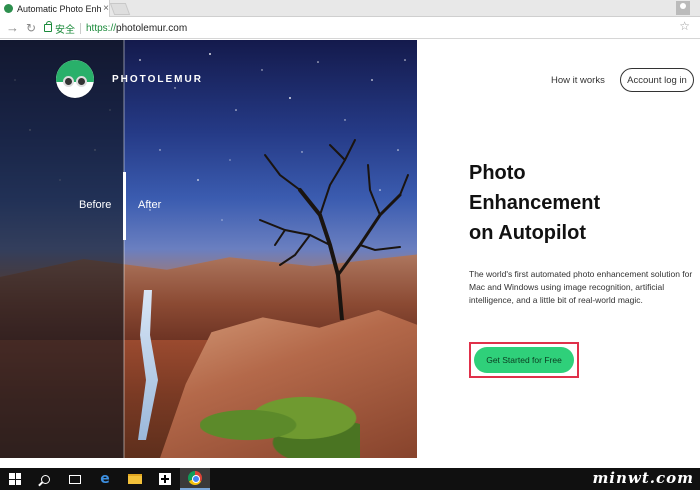 This screenshot has height=490, width=700. I want to click on chrome-icon, so click(195, 478).